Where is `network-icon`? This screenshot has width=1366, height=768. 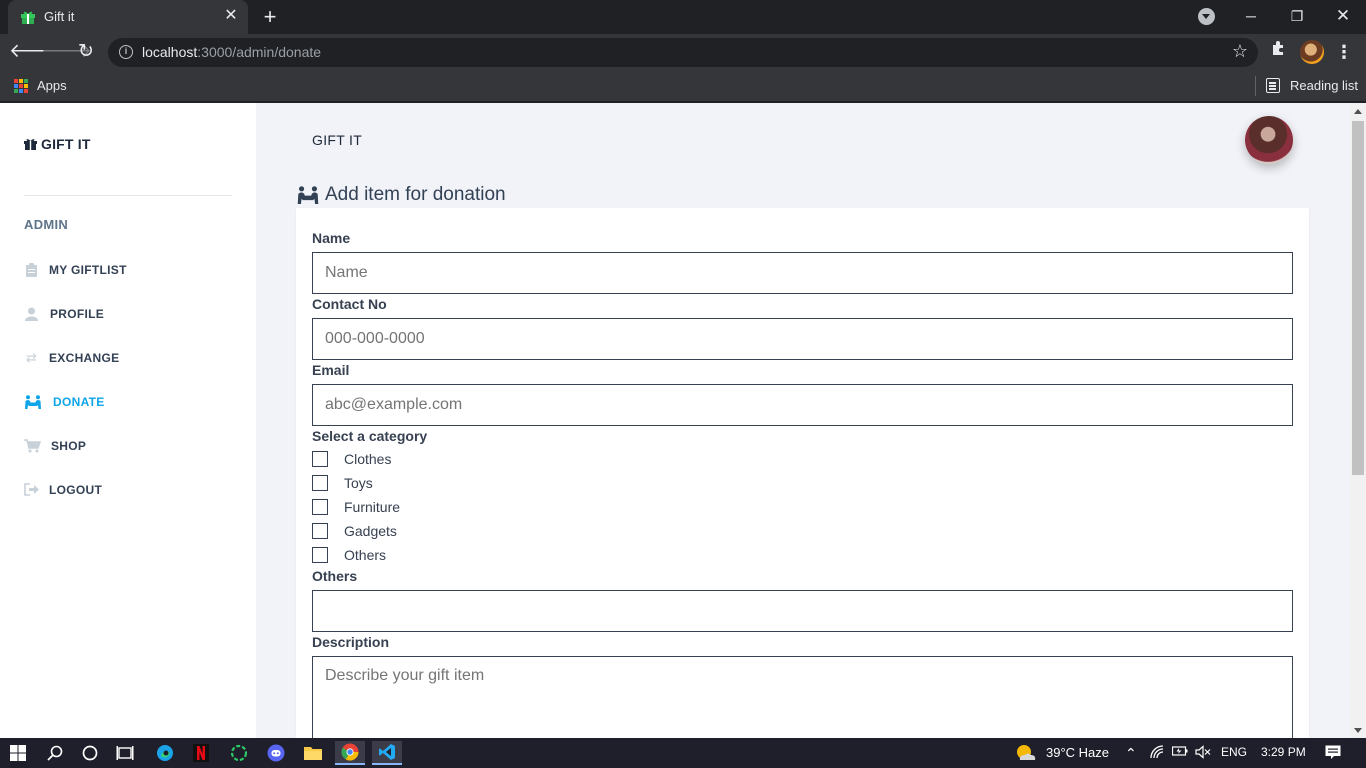
network-icon is located at coordinates (1157, 753).